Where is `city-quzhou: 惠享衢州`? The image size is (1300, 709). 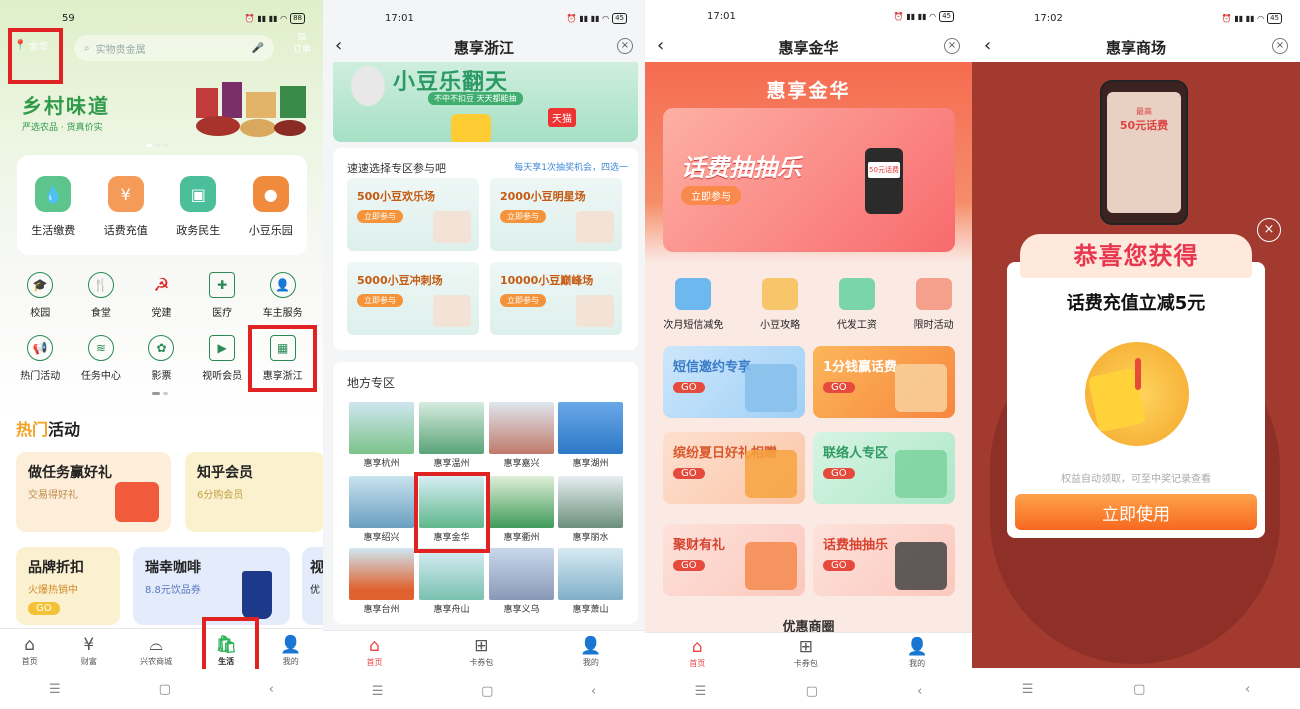 city-quzhou: 惠享衢州 is located at coordinates (521, 509).